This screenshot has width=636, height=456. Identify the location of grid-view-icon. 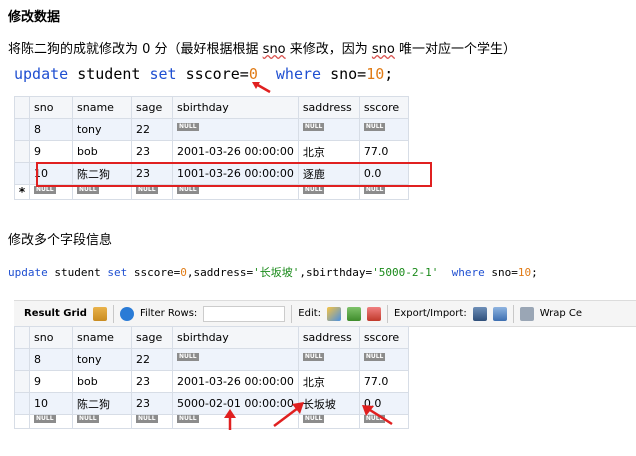
(99, 313).